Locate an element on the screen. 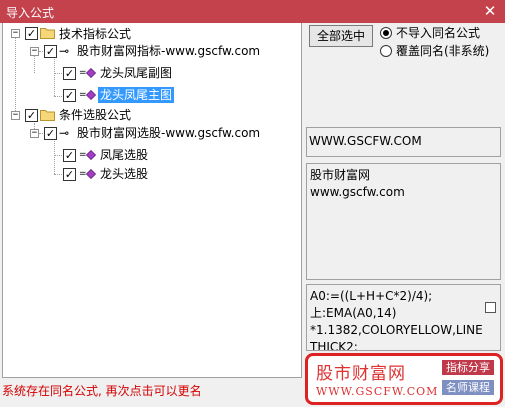  watermark-tag: 名师课程 is located at coordinates (468, 387).